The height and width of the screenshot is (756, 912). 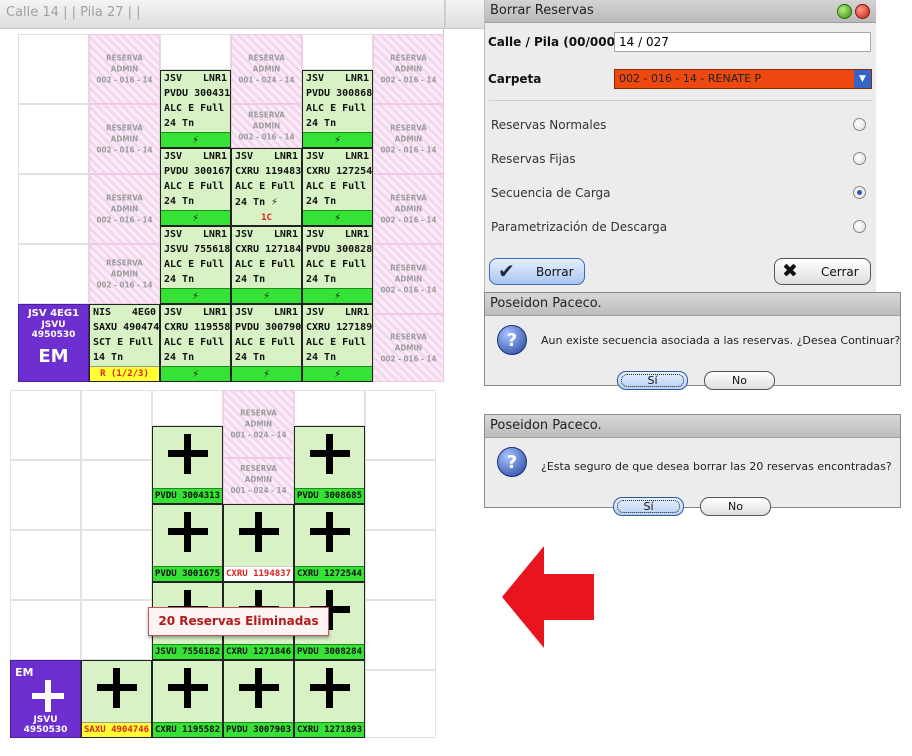 I want to click on add-reservation-cell: PVDU 3004313, so click(x=187, y=465).